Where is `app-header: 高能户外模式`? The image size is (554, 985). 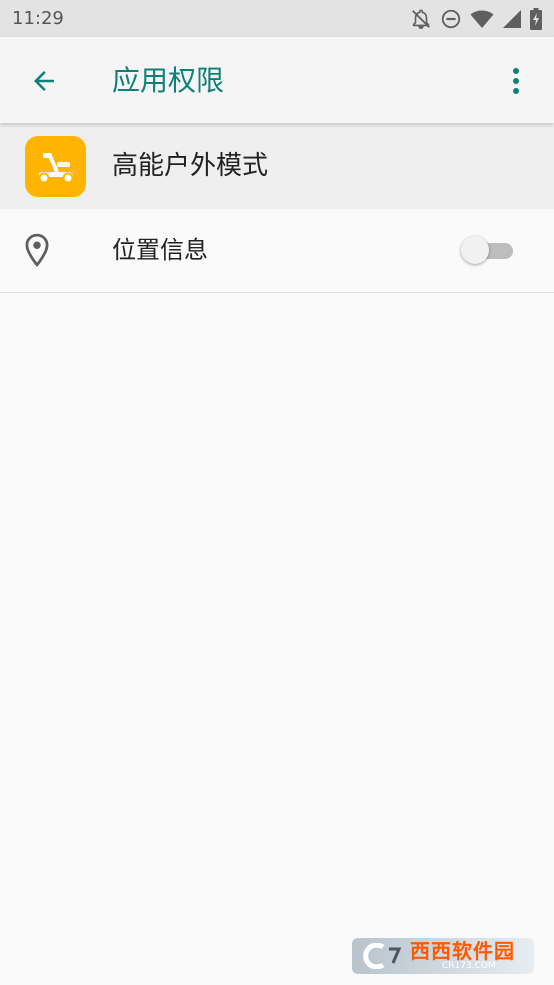 app-header: 高能户外模式 is located at coordinates (277, 166).